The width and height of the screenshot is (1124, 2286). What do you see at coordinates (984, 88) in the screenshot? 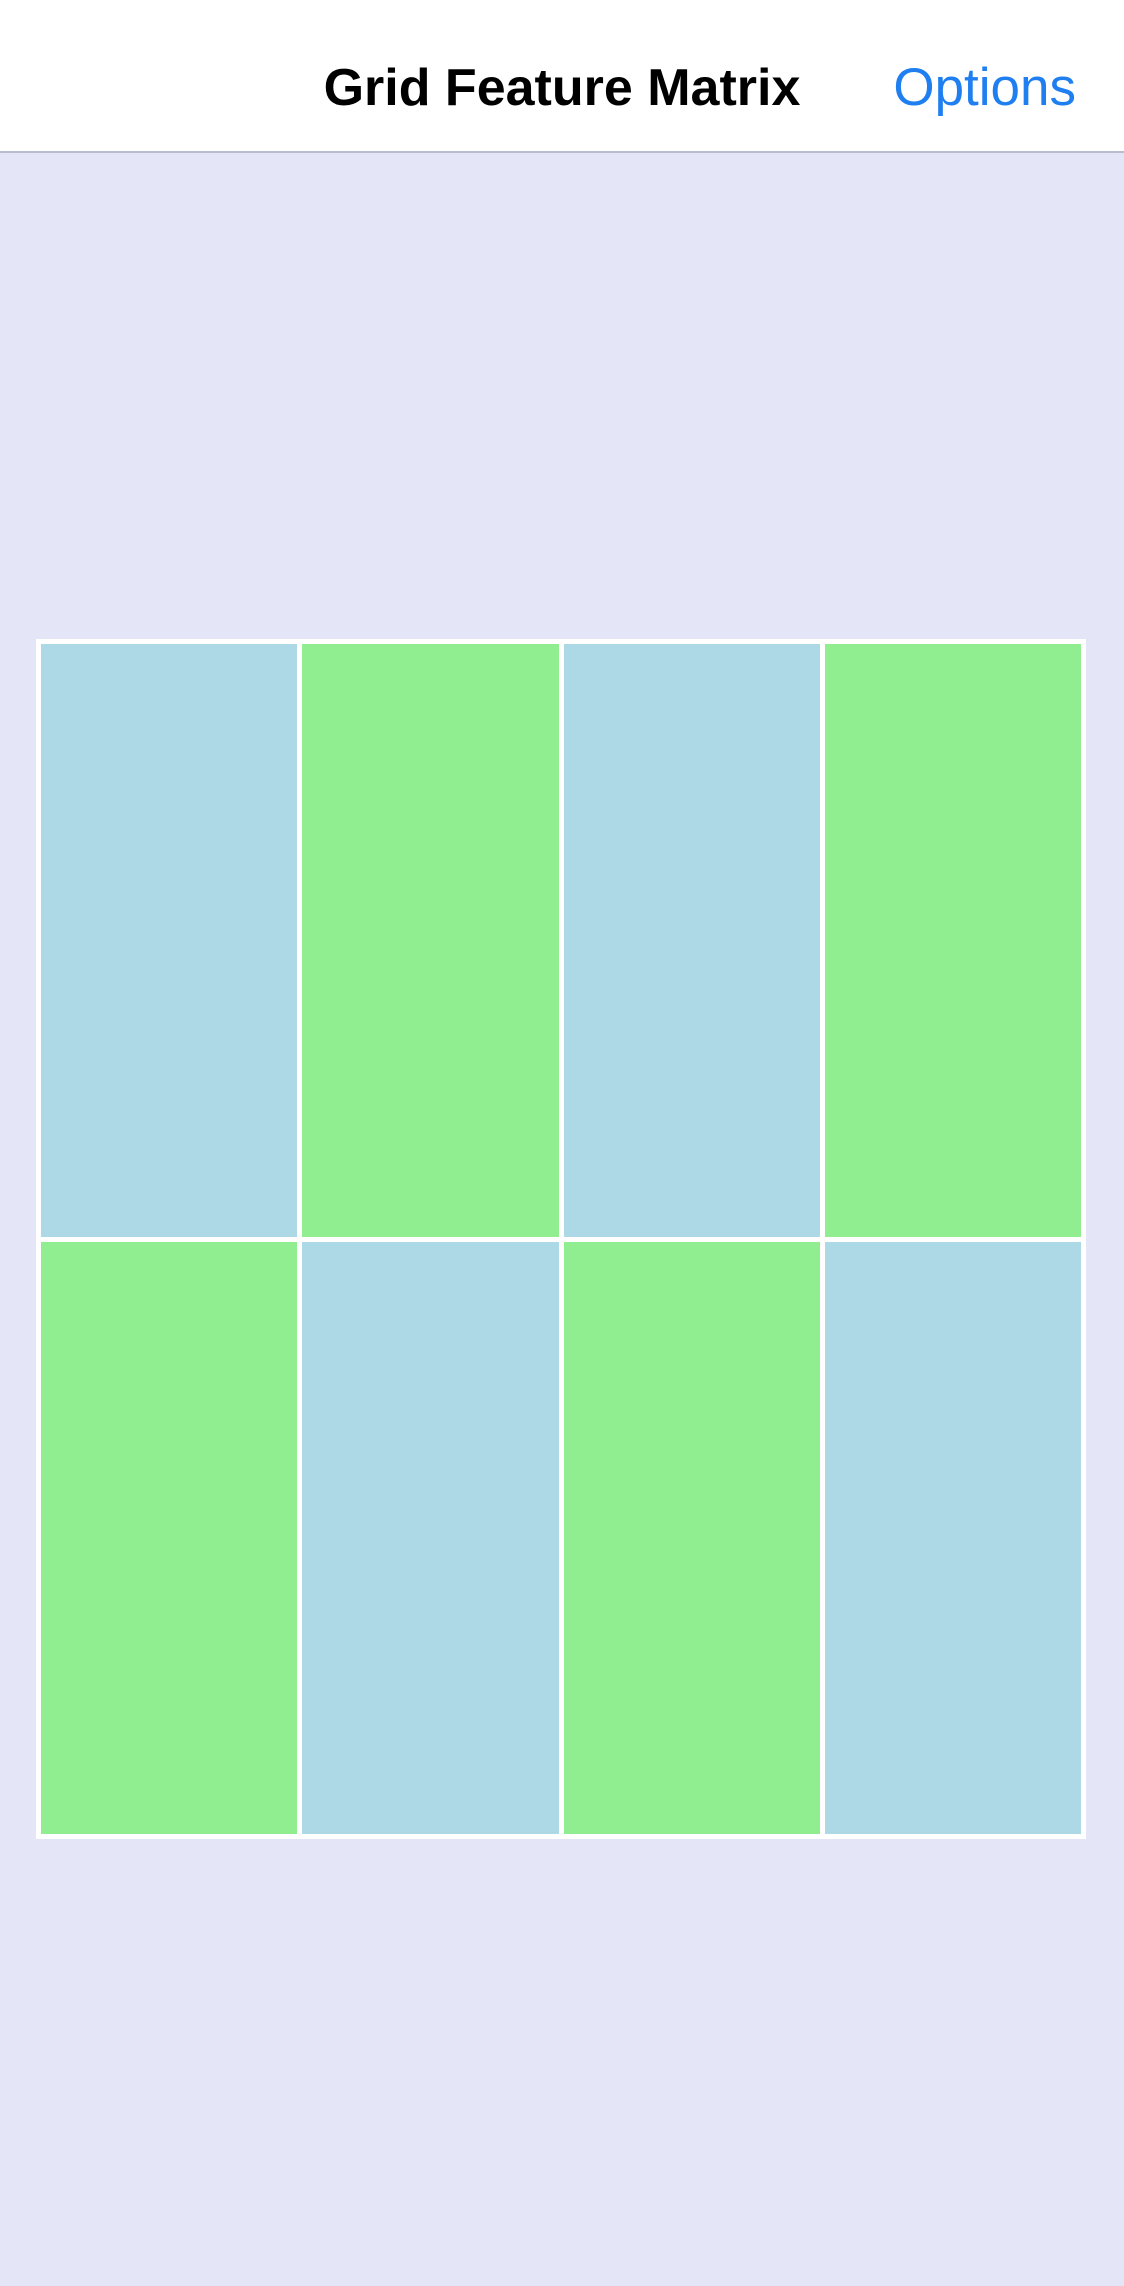
I see `options-button: Options` at bounding box center [984, 88].